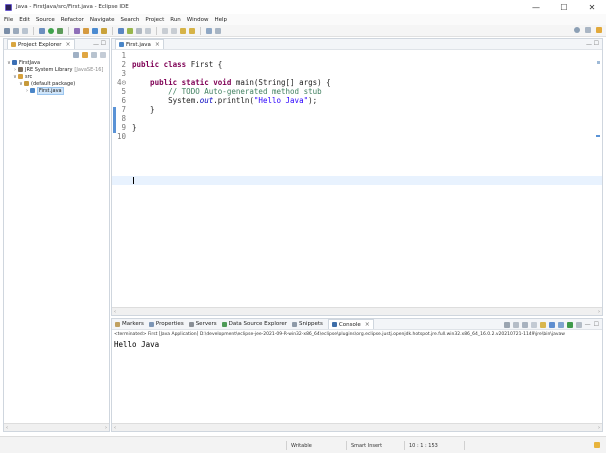  What do you see at coordinates (8, 20) in the screenshot?
I see `menu-file: File` at bounding box center [8, 20].